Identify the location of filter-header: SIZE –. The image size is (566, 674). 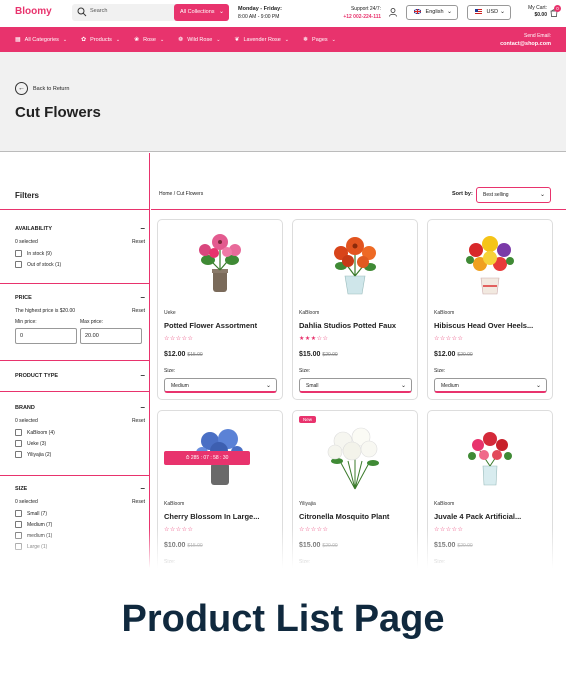
(80, 490).